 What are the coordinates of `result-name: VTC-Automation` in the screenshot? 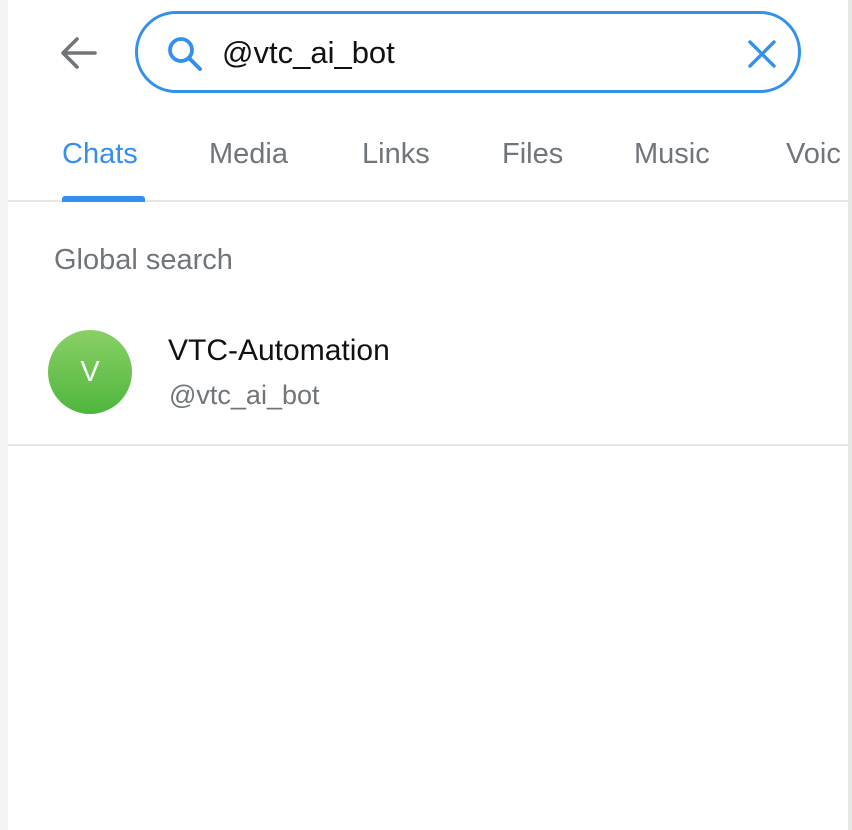 It's located at (279, 350).